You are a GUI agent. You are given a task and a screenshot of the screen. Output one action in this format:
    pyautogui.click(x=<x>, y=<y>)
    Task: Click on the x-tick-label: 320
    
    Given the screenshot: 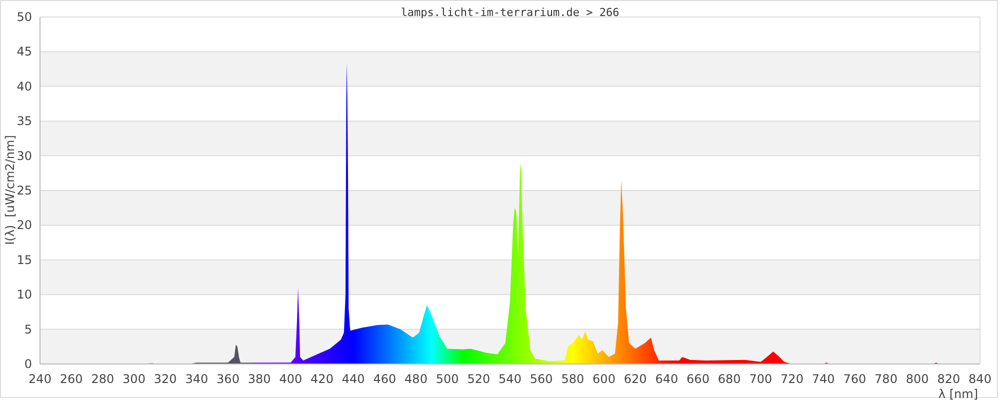 What is the action you would take?
    pyautogui.click(x=165, y=379)
    